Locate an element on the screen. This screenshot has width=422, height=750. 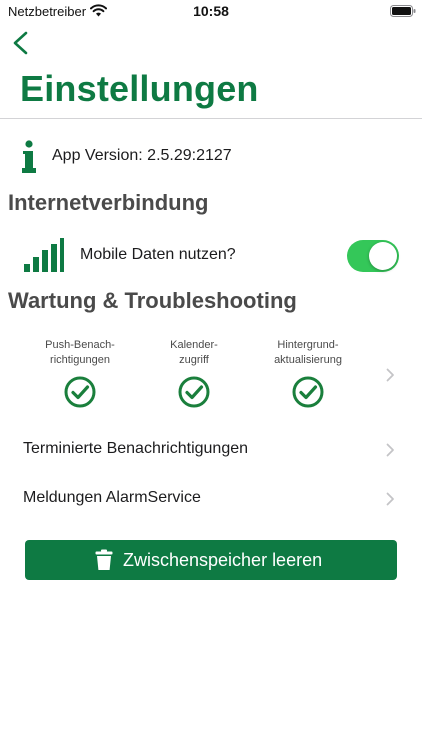
trash-icon is located at coordinates (104, 559).